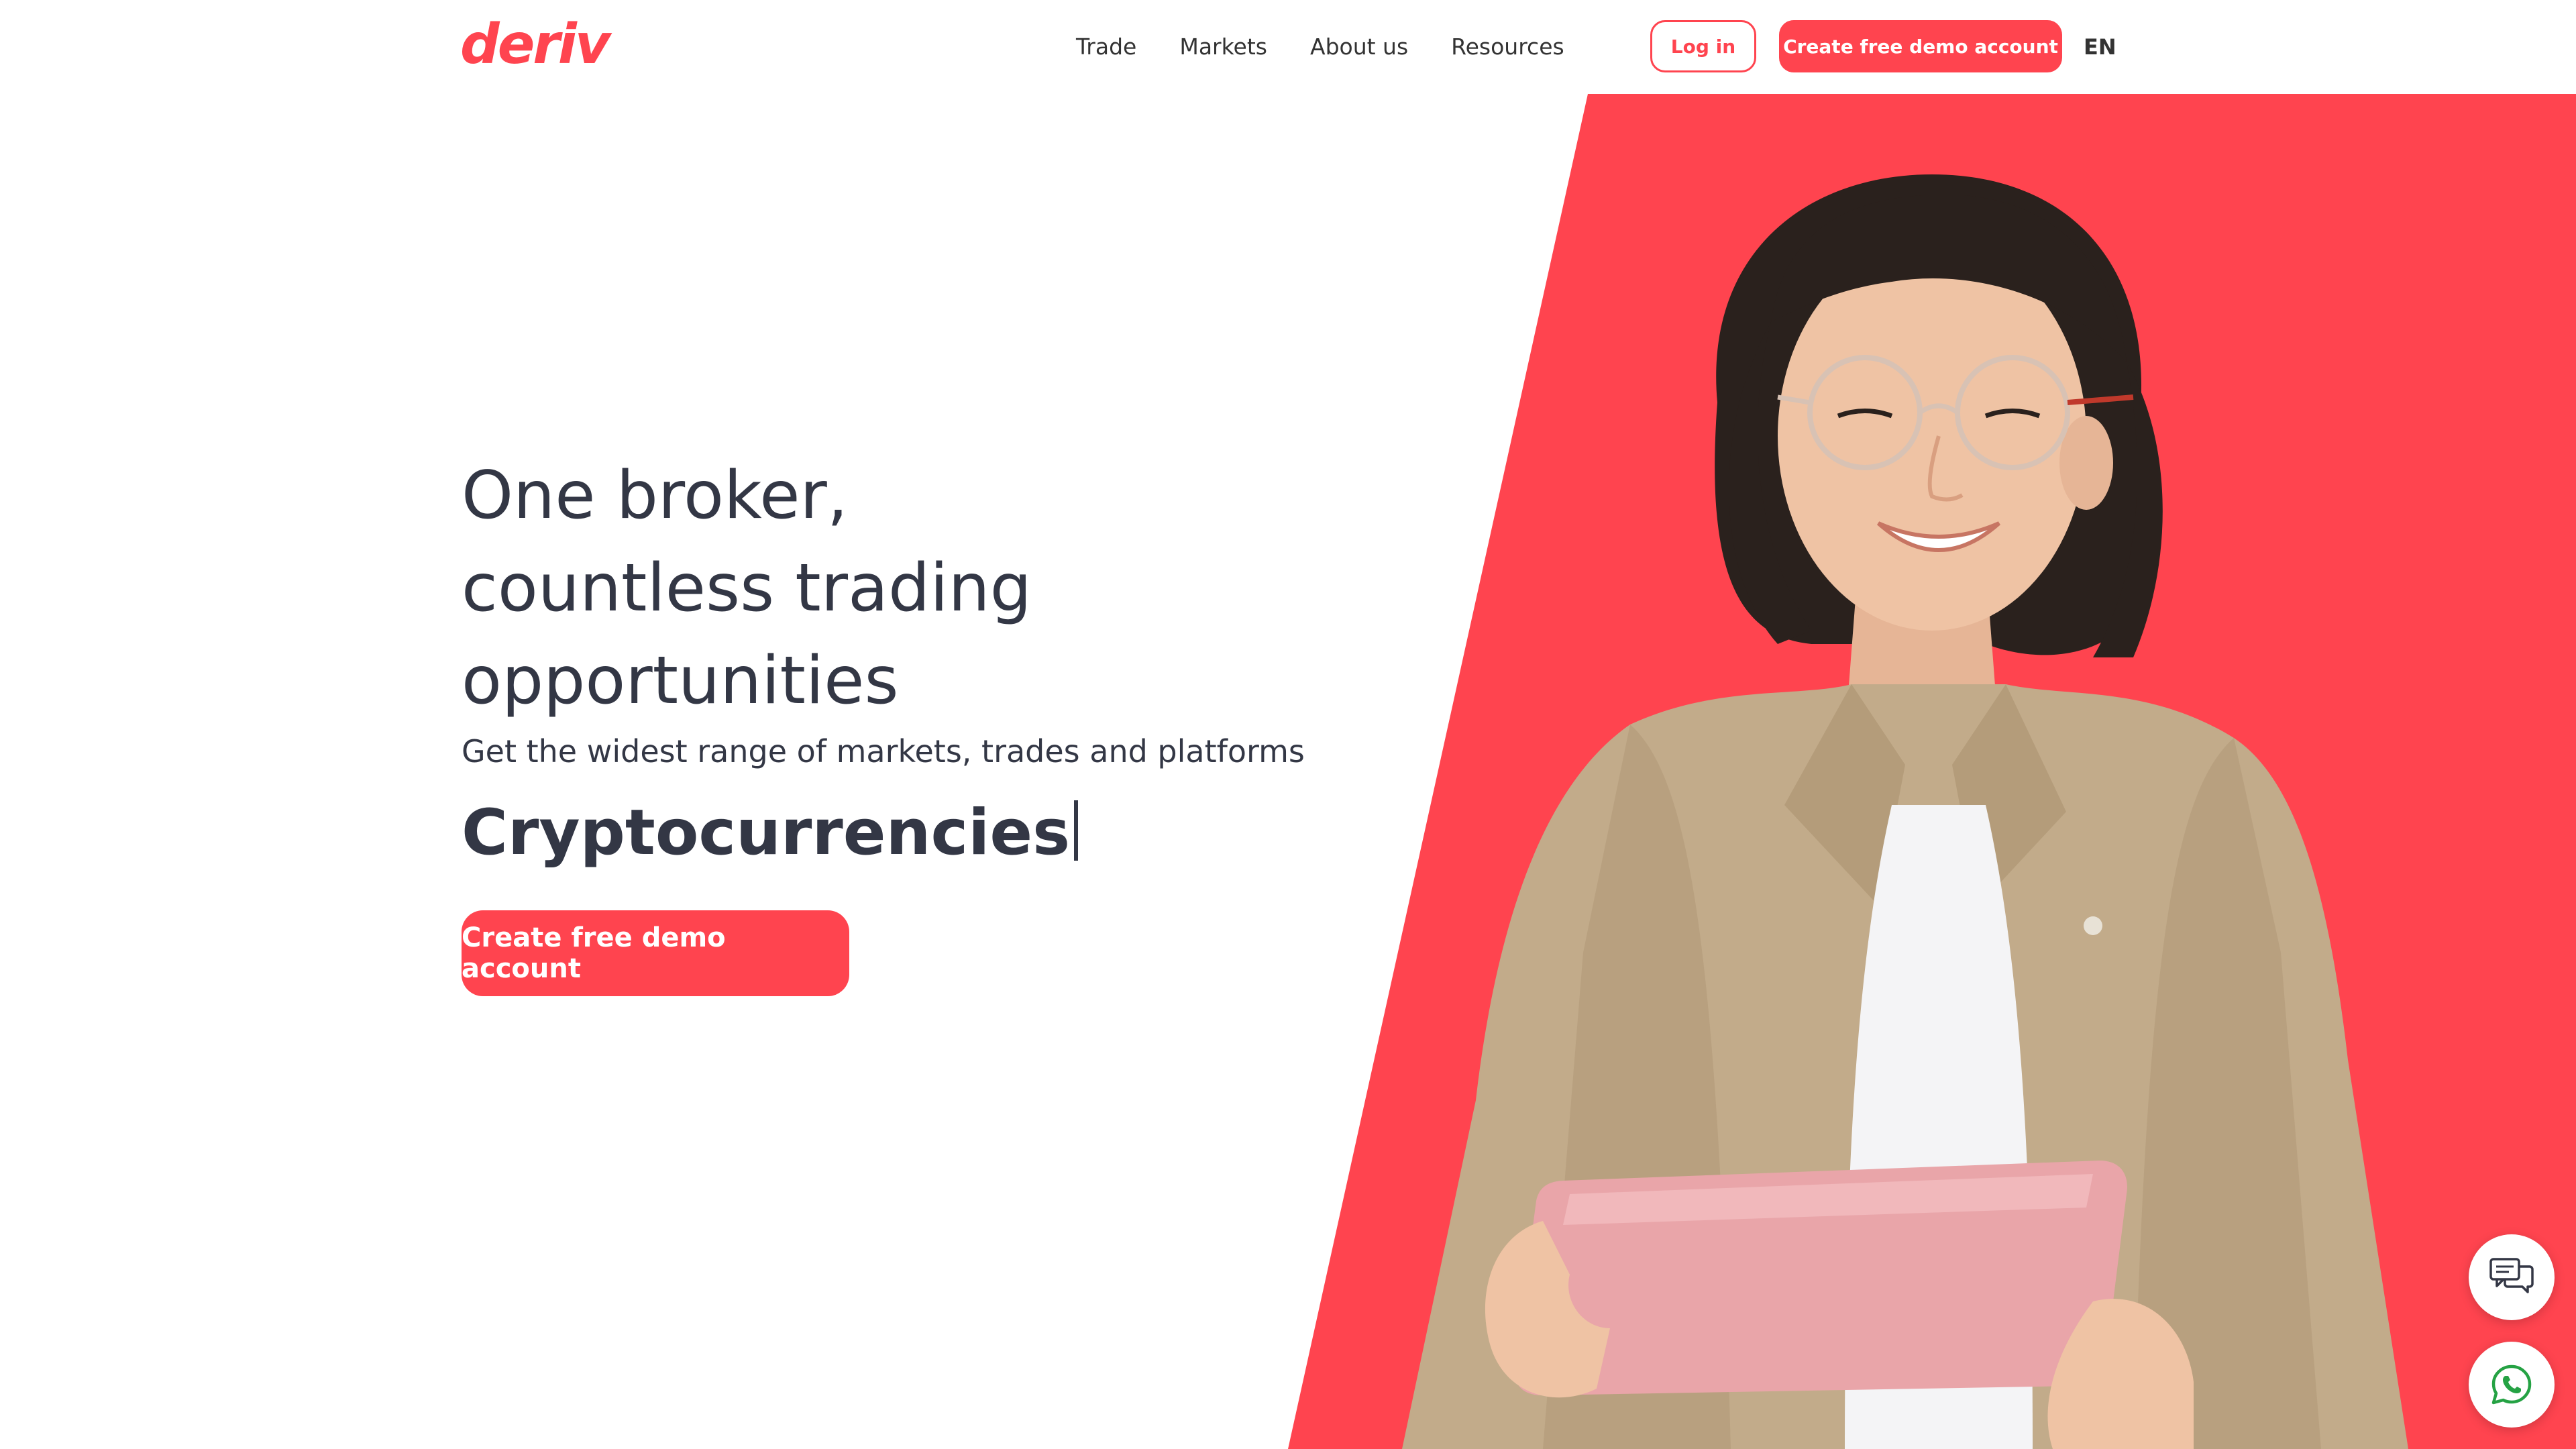 The height and width of the screenshot is (1449, 2576). Describe the element at coordinates (535, 44) in the screenshot. I see `deriv-logo: deriv` at that location.